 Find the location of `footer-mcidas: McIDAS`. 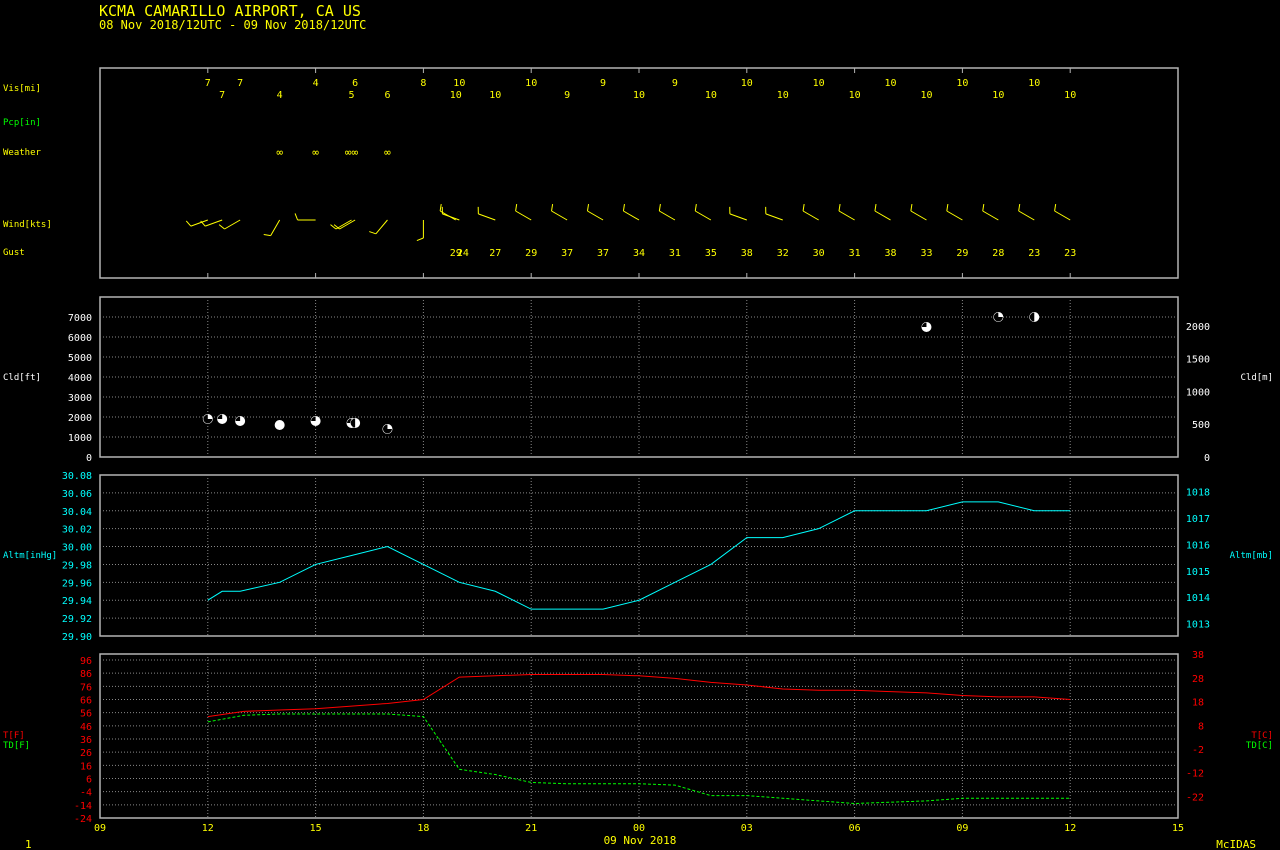

footer-mcidas: McIDAS is located at coordinates (1236, 844).